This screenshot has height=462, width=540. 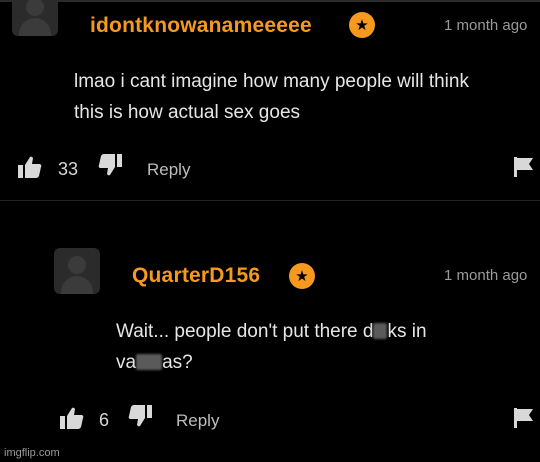 I want to click on comment-text-line: va as?, so click(x=154, y=362).